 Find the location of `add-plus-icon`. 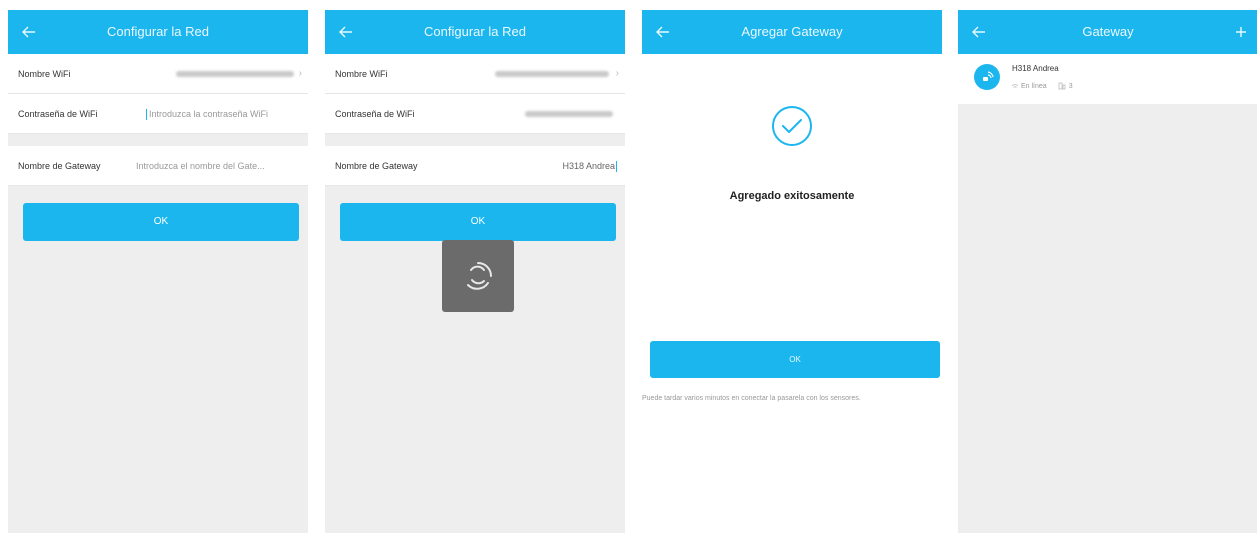

add-plus-icon is located at coordinates (1241, 32).